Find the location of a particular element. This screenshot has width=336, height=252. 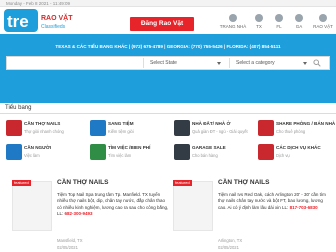

search-icon is located at coordinates (317, 63).